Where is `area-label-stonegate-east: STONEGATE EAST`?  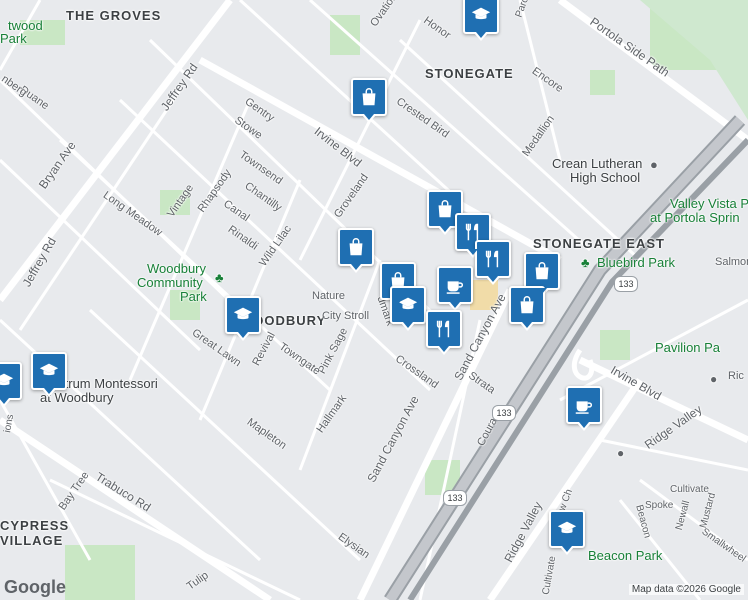 area-label-stonegate-east: STONEGATE EAST is located at coordinates (599, 243).